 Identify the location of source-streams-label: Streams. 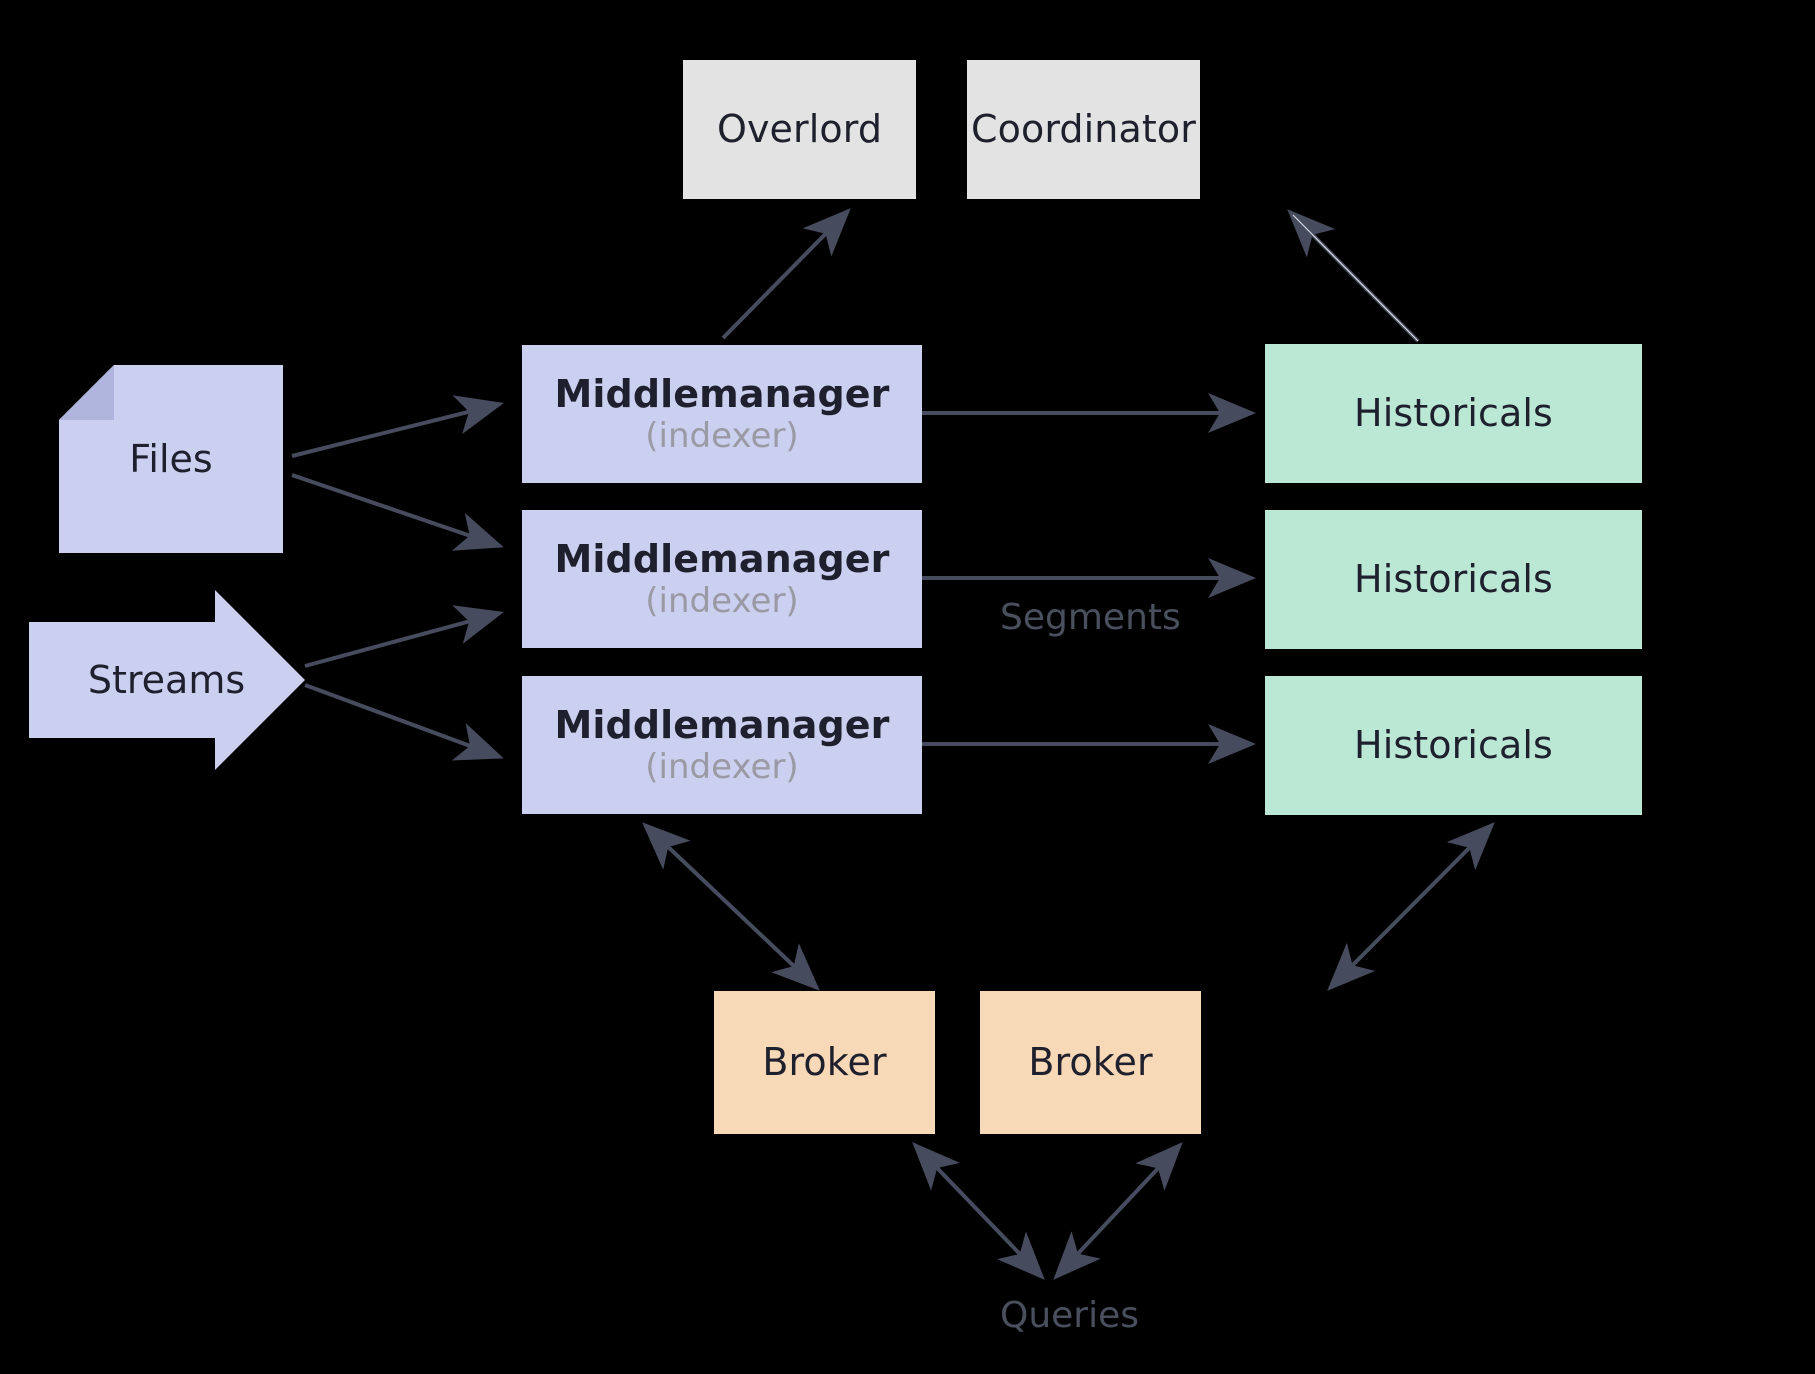
(166, 680).